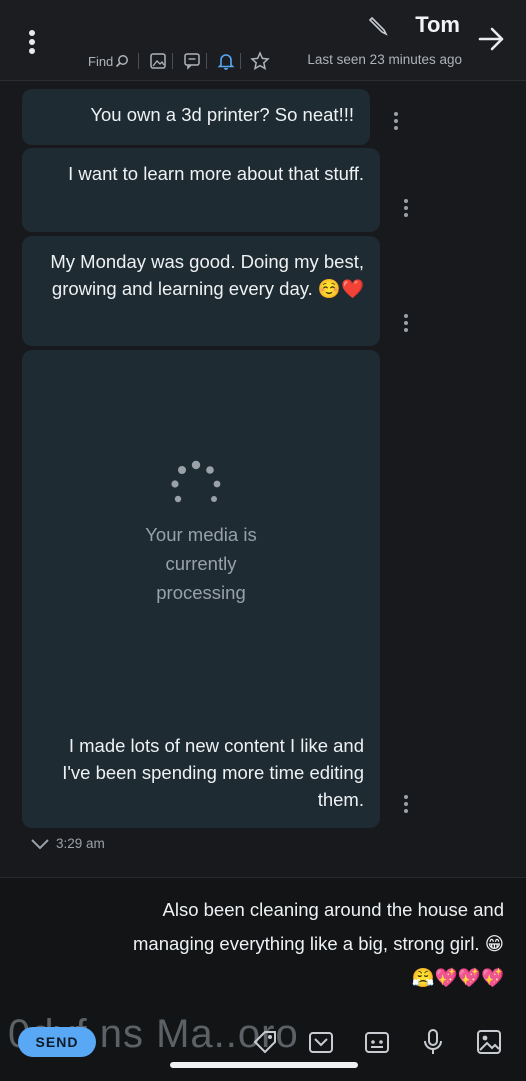 This screenshot has width=526, height=1081. I want to click on find-button: Find, so click(108, 61).